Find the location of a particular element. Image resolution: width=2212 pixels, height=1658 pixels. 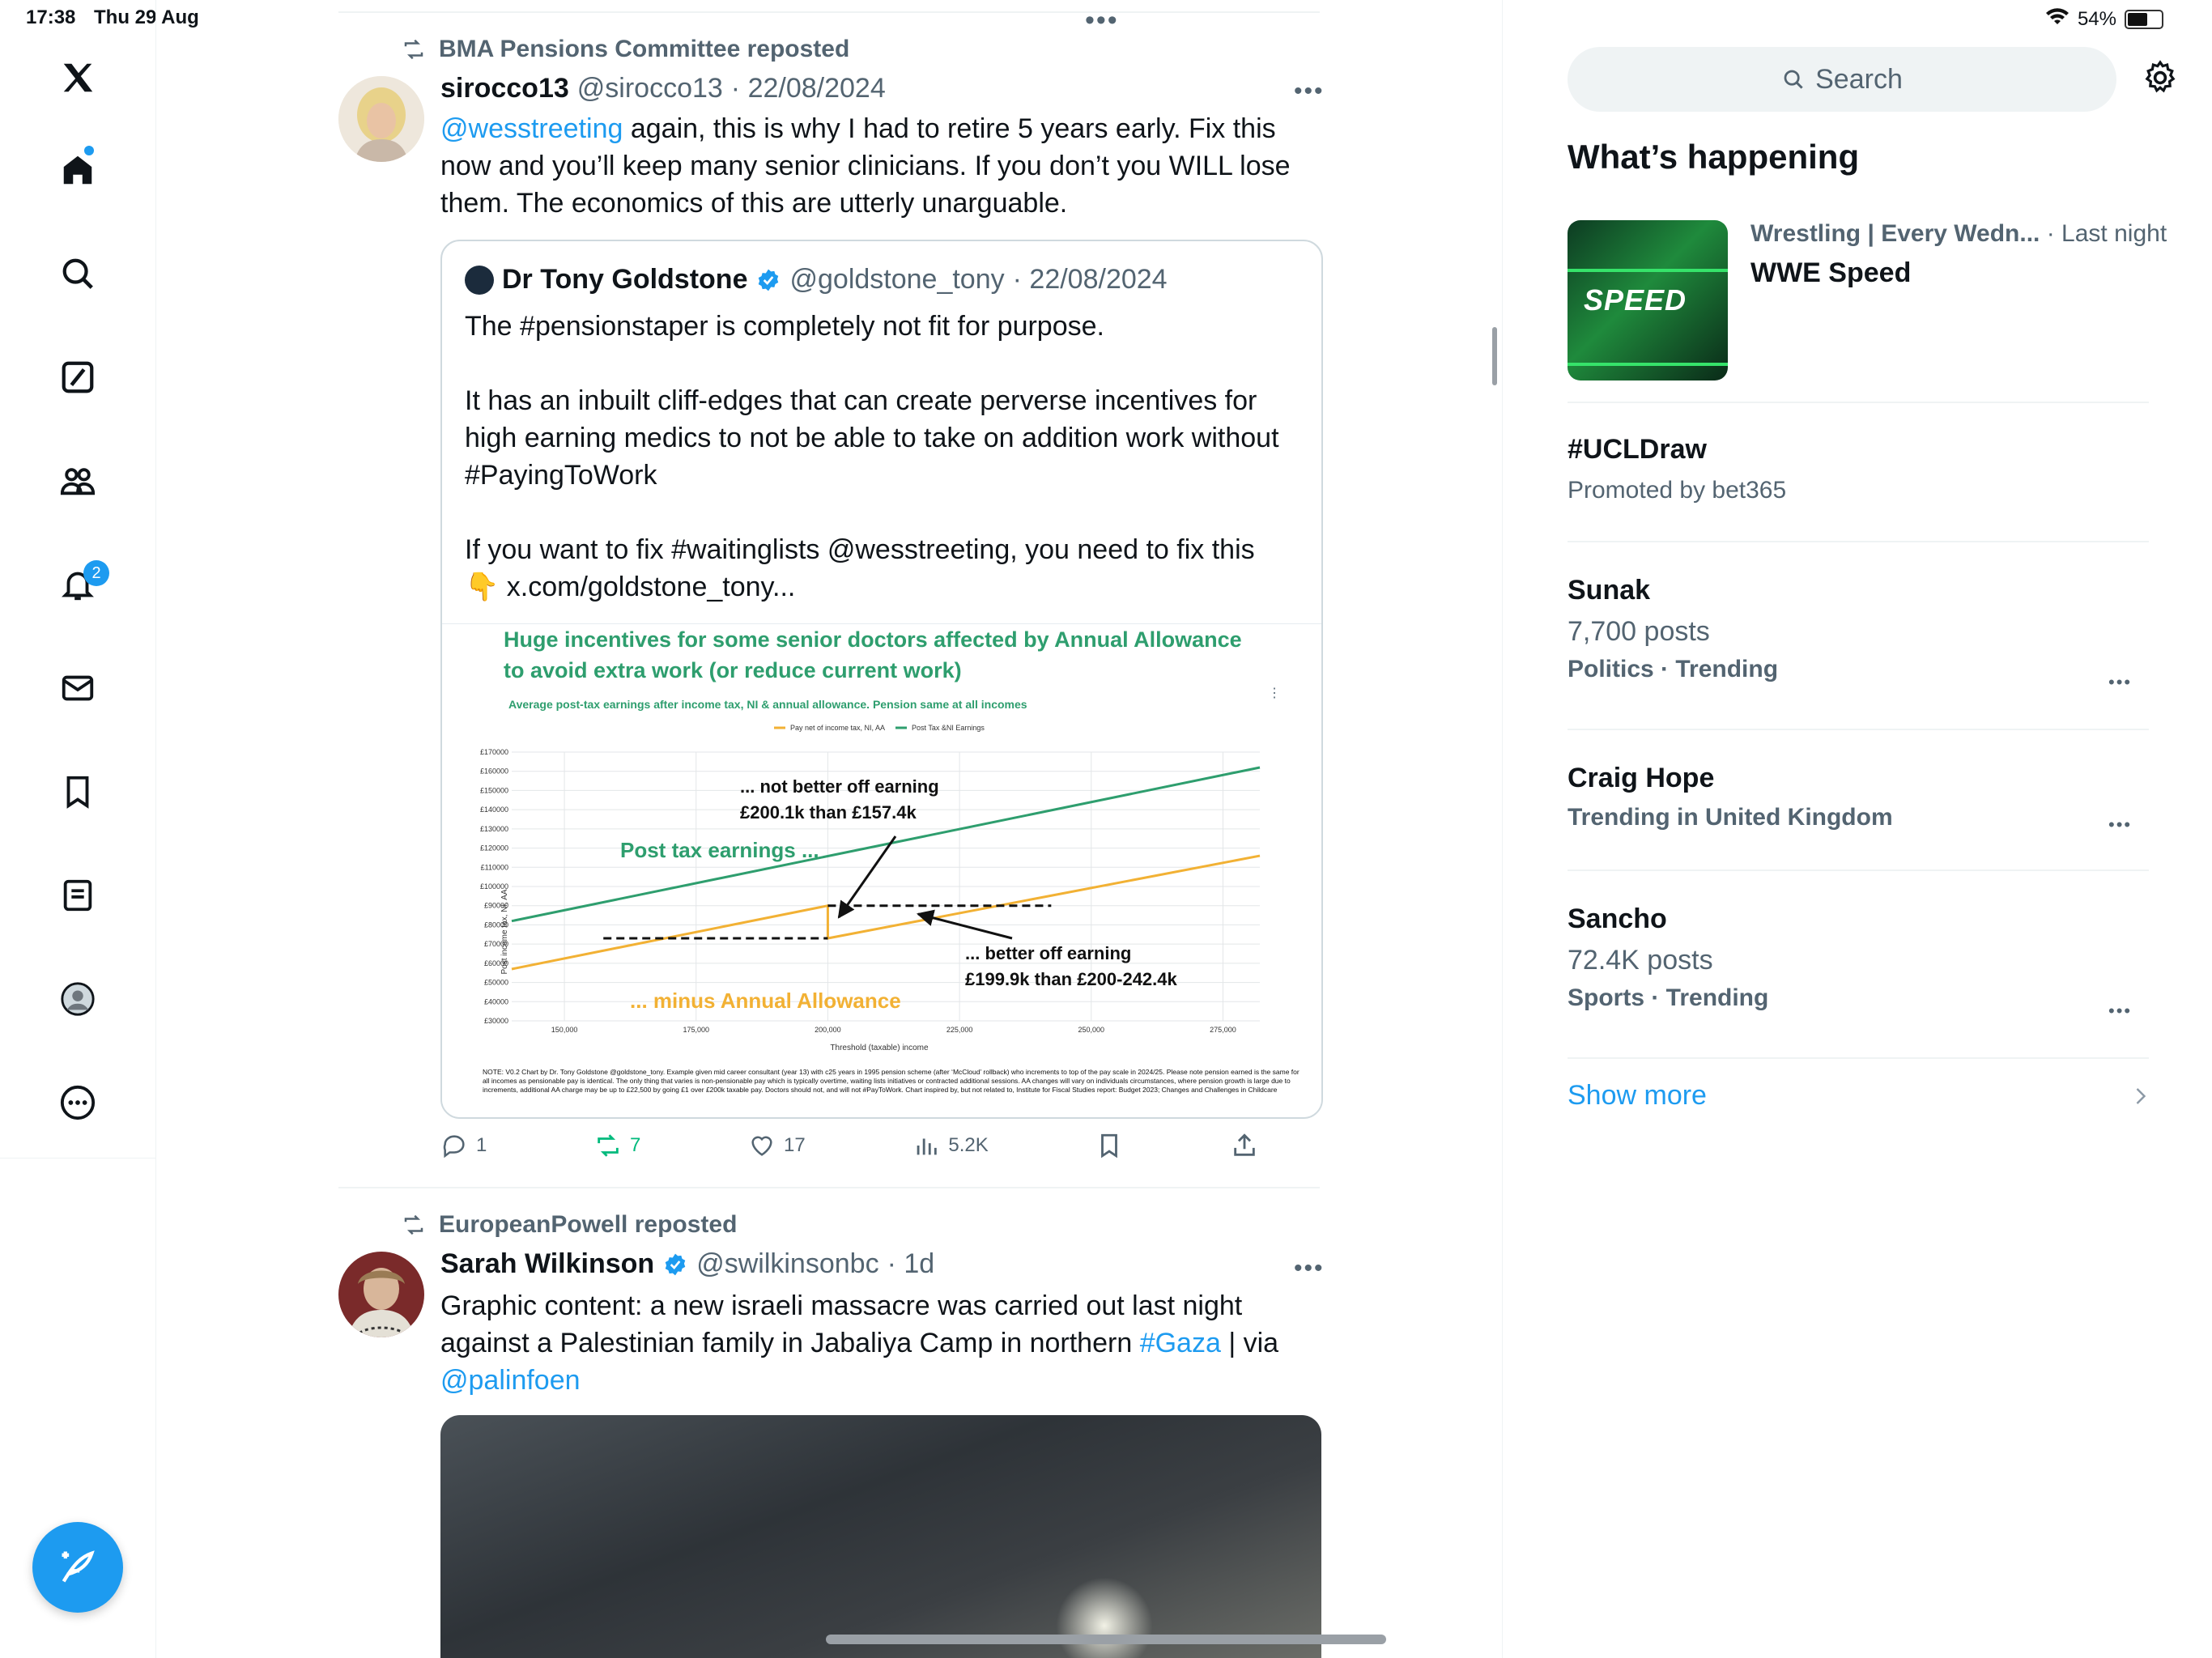

post2-header: Sarah Wilkinson @swilkinsonbc · 1d is located at coordinates (687, 1264).